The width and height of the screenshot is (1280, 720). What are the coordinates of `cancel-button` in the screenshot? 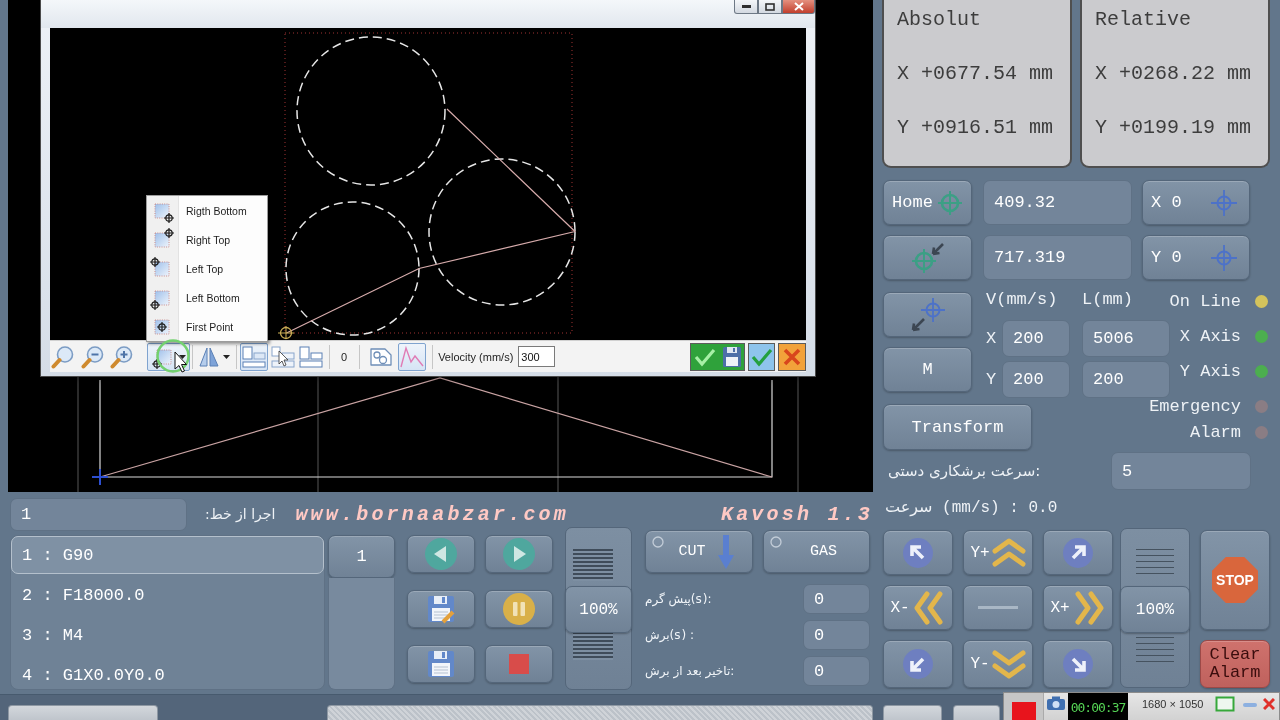 It's located at (792, 356).